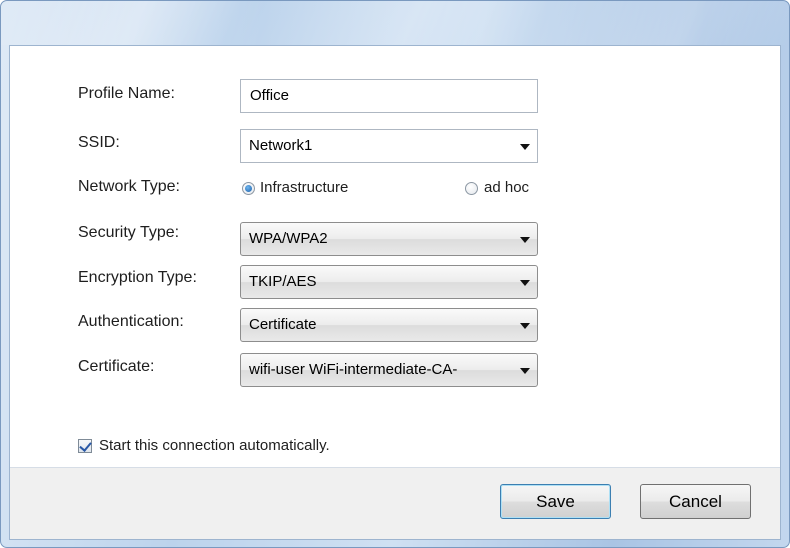 This screenshot has width=790, height=548. Describe the element at coordinates (389, 239) in the screenshot. I see `security-type-select: WPA/WPA2` at that location.